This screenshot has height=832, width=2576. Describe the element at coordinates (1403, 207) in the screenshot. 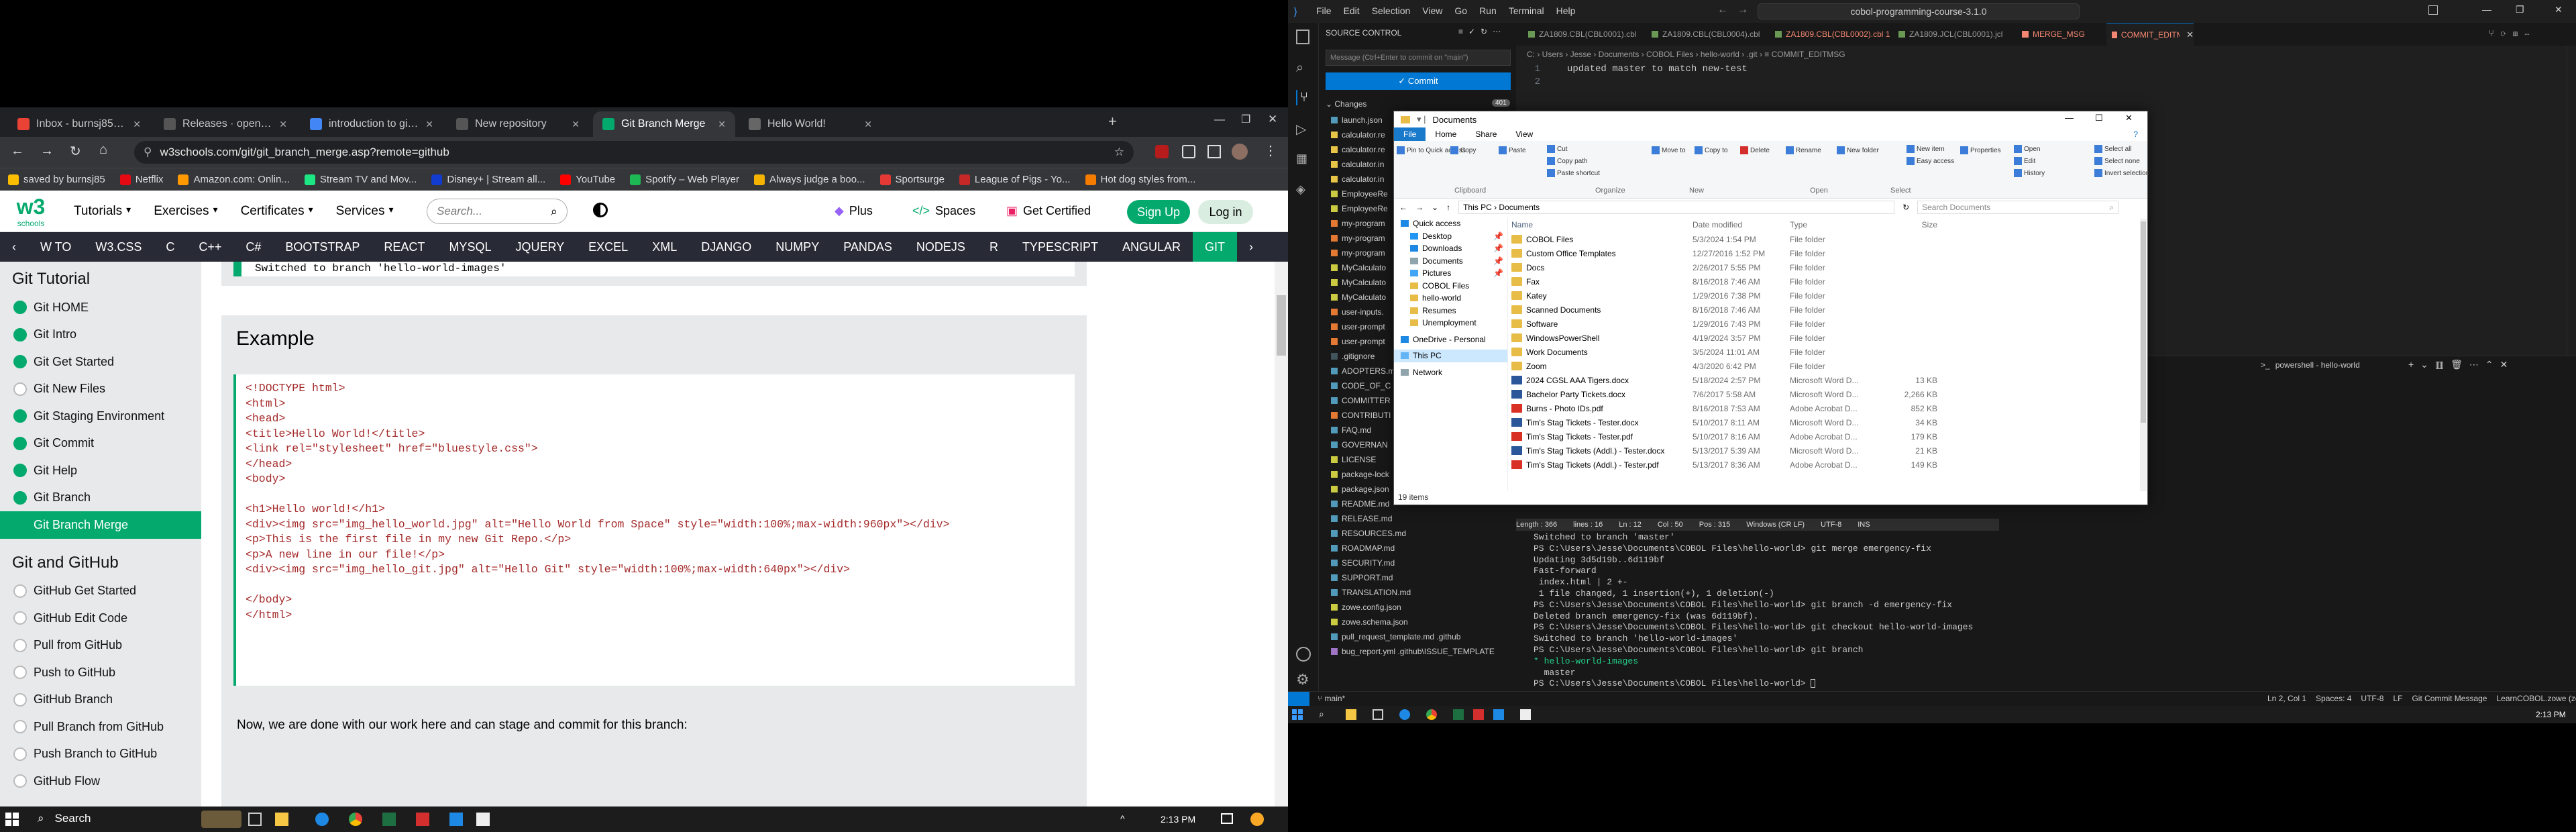

I see `back-icon: ←` at that location.